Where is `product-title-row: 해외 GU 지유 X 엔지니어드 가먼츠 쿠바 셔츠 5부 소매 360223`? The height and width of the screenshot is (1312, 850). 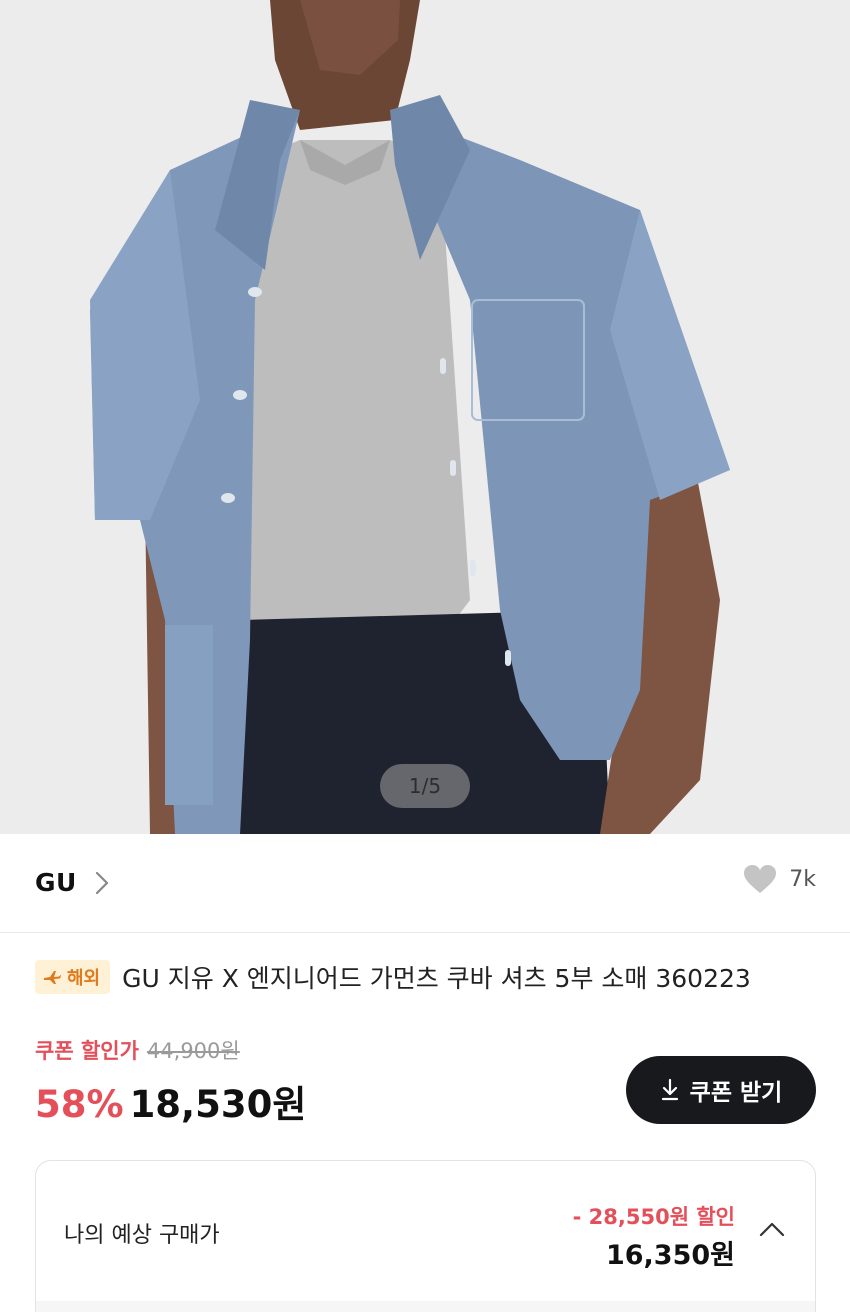 product-title-row: 해외 GU 지유 X 엔지니어드 가먼츠 쿠바 셔츠 5부 소매 360223 is located at coordinates (430, 977).